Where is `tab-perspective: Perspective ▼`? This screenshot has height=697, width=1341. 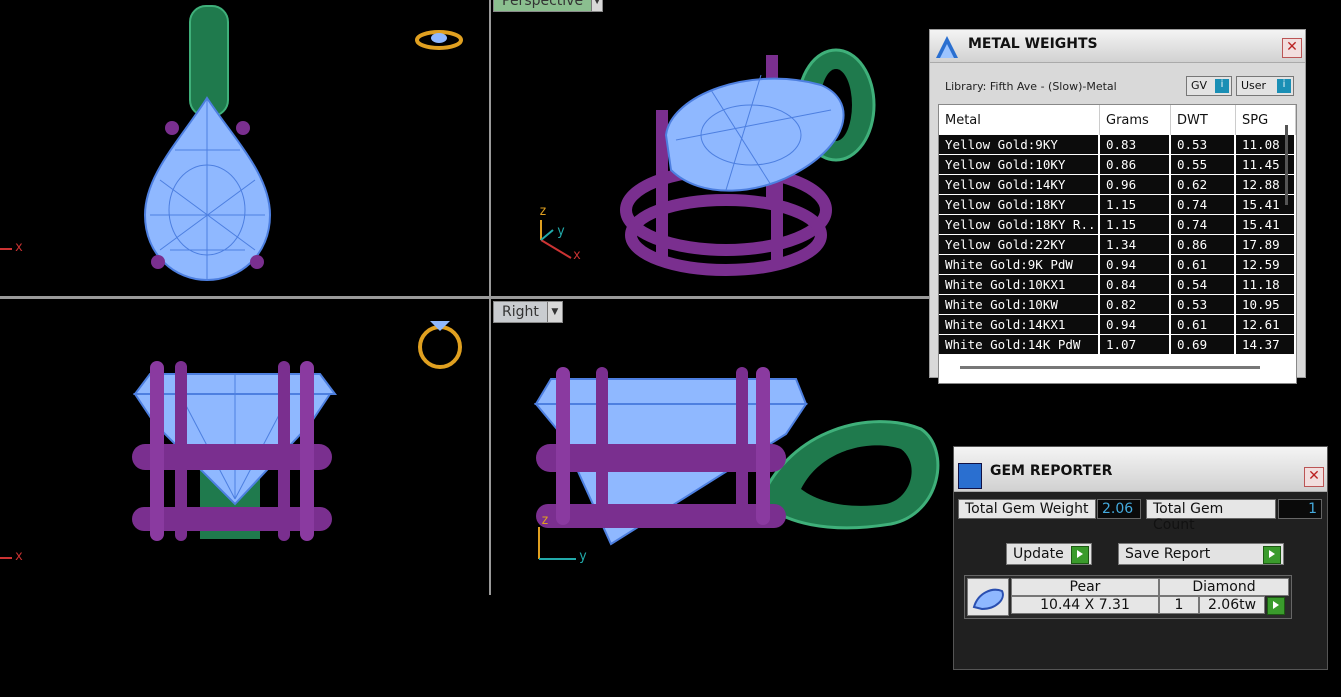
tab-perspective: Perspective ▼ is located at coordinates (548, 6).